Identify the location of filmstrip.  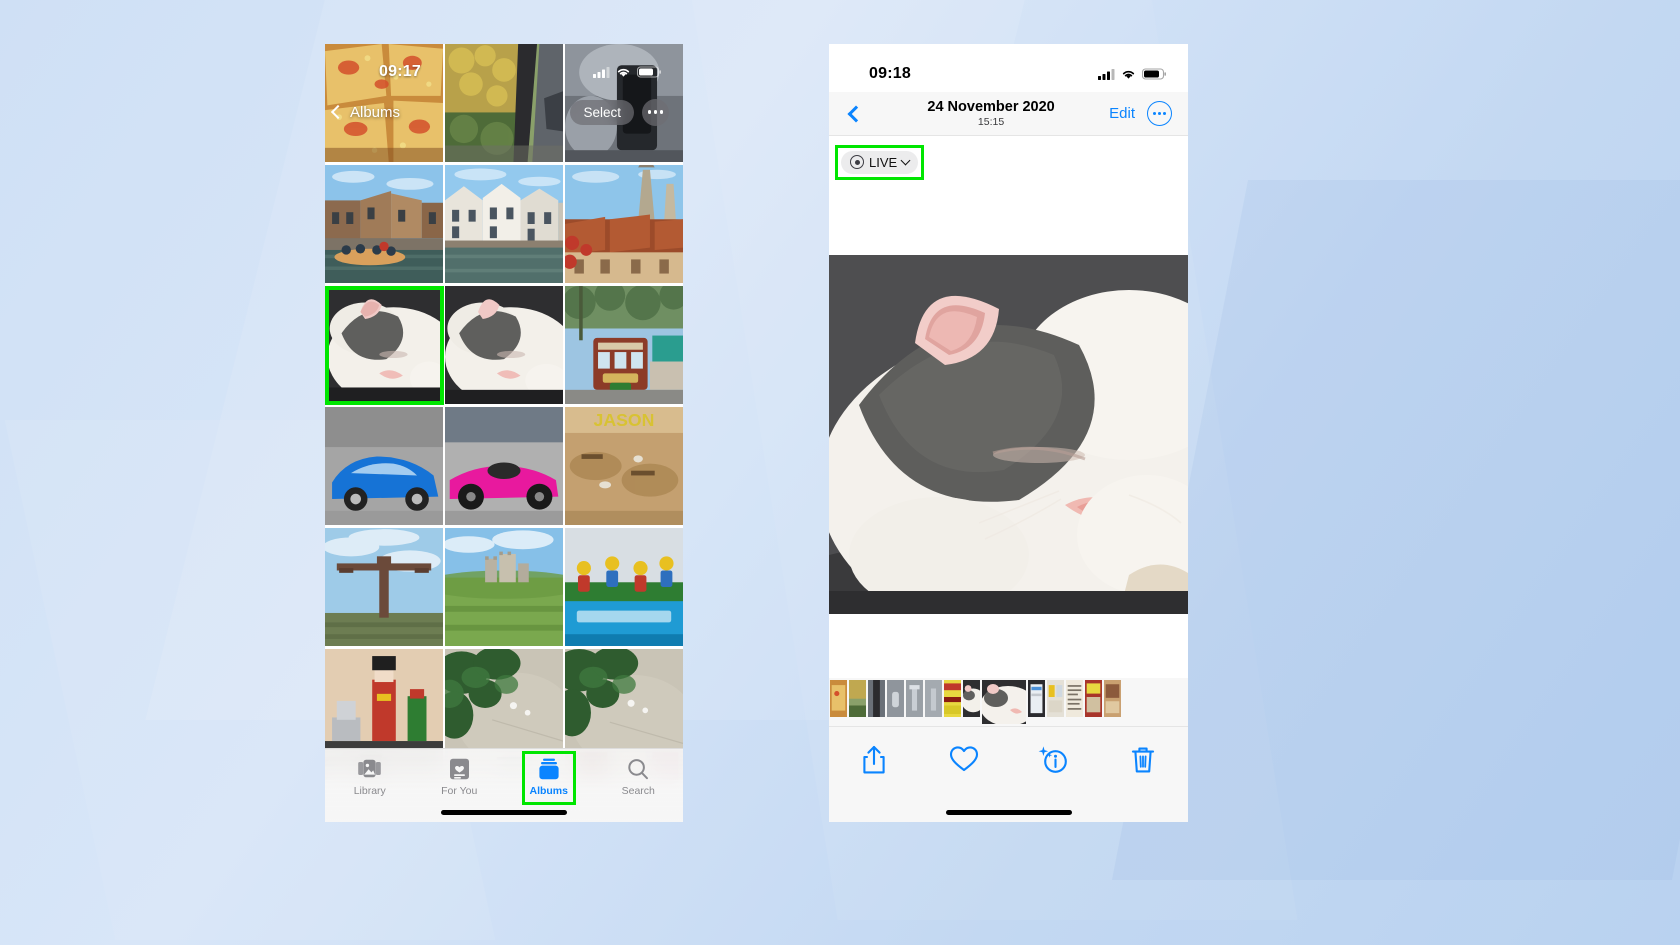
(1008, 702).